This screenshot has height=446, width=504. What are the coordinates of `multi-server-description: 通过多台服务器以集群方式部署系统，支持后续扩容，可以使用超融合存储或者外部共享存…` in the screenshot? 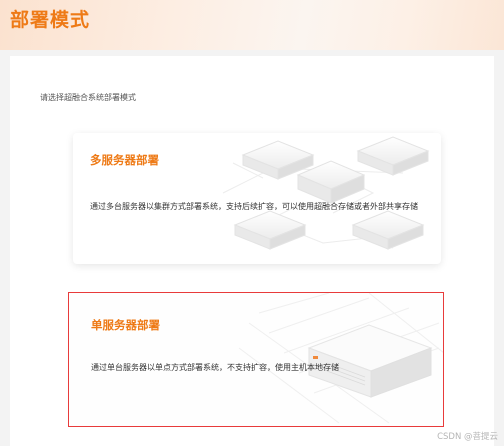 It's located at (254, 206).